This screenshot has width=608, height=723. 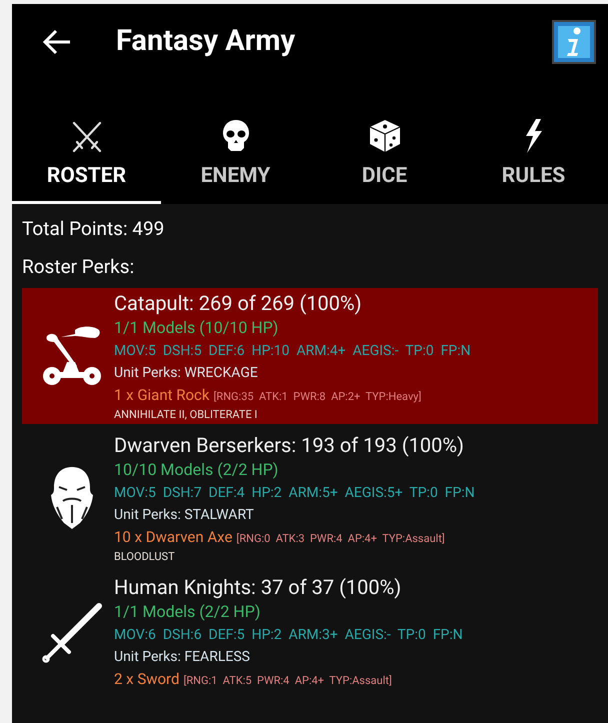 I want to click on unit-perks: Unit Perks: WRECKAGE, so click(x=186, y=373).